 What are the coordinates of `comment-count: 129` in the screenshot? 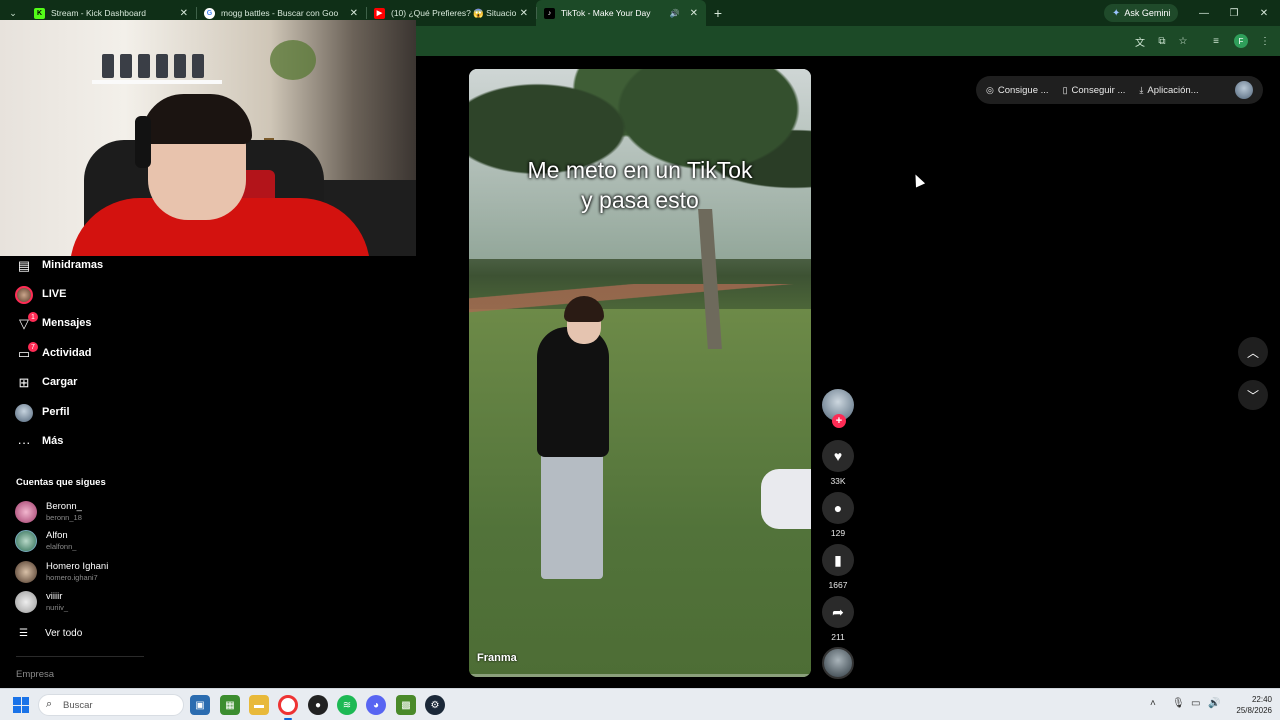 It's located at (838, 533).